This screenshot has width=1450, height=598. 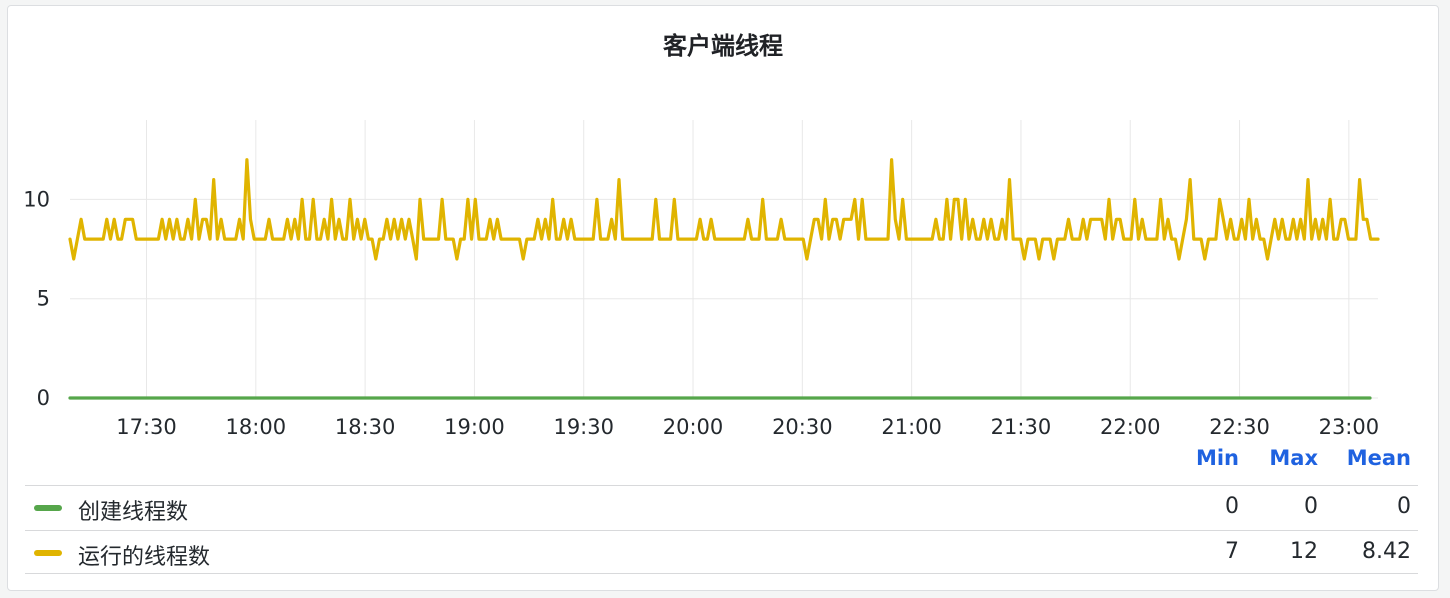 What do you see at coordinates (1370, 461) in the screenshot?
I see `legend-header-mean: Mean` at bounding box center [1370, 461].